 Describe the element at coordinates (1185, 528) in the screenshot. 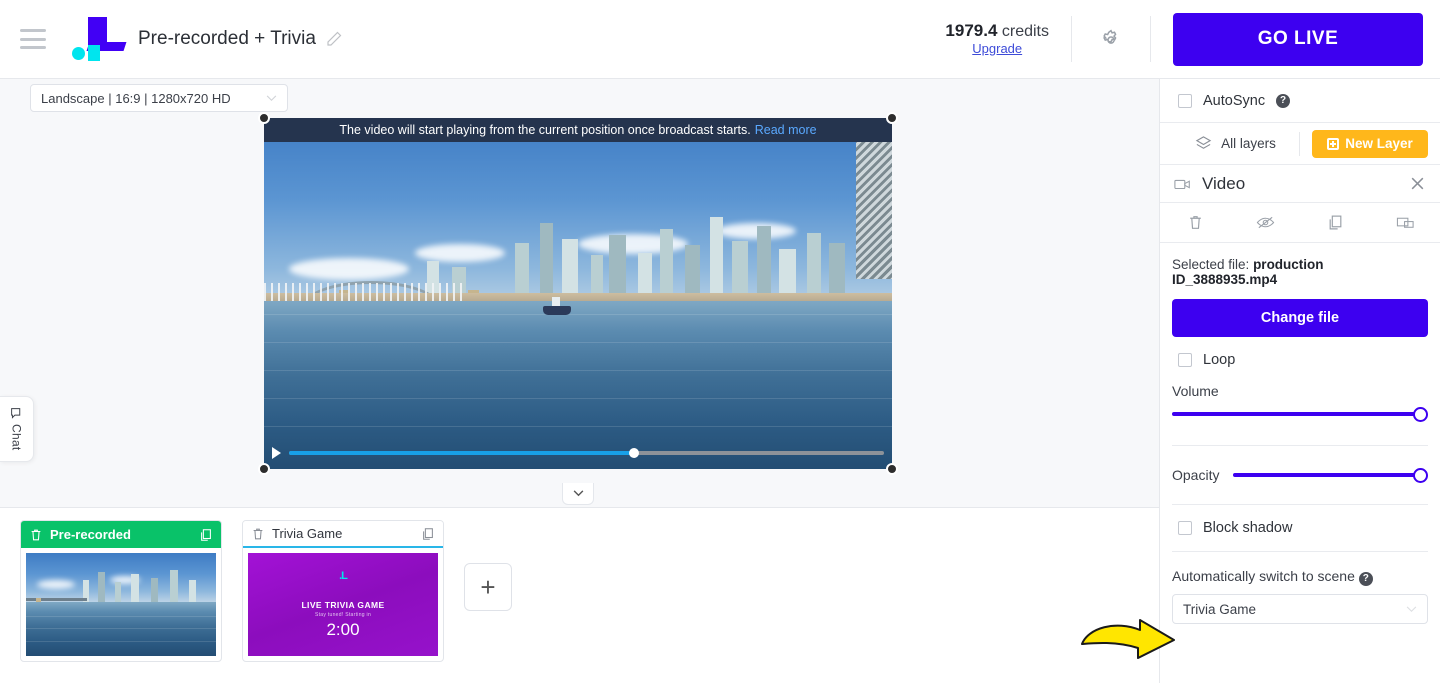

I see `block-shadow-checkbox` at that location.